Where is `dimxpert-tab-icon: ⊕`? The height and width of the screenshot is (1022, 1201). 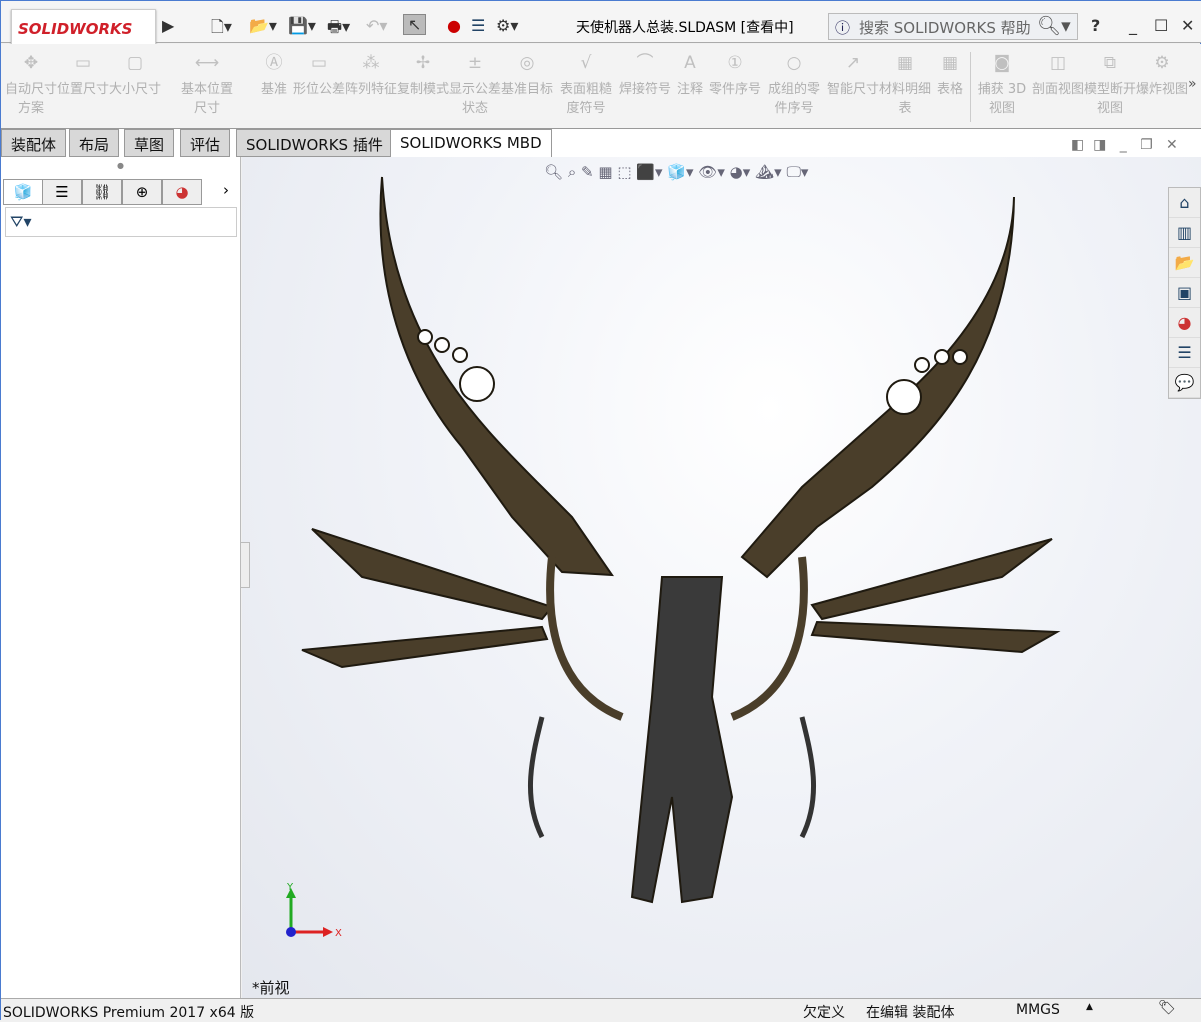
dimxpert-tab-icon: ⊕ is located at coordinates (142, 192).